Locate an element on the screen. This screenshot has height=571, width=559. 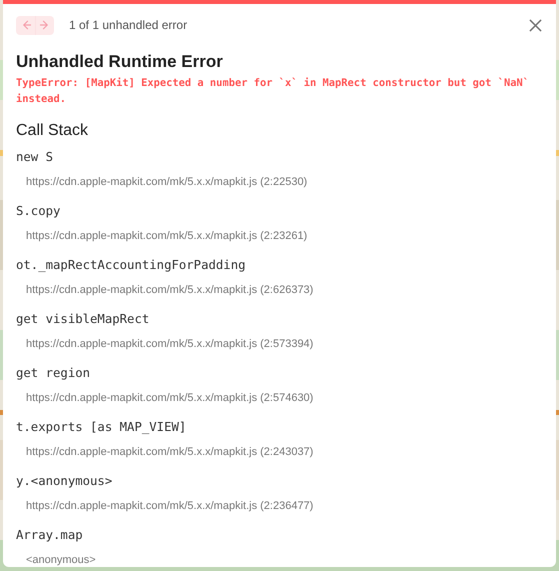
error-counter: 1 of 1 unhandled error is located at coordinates (128, 25).